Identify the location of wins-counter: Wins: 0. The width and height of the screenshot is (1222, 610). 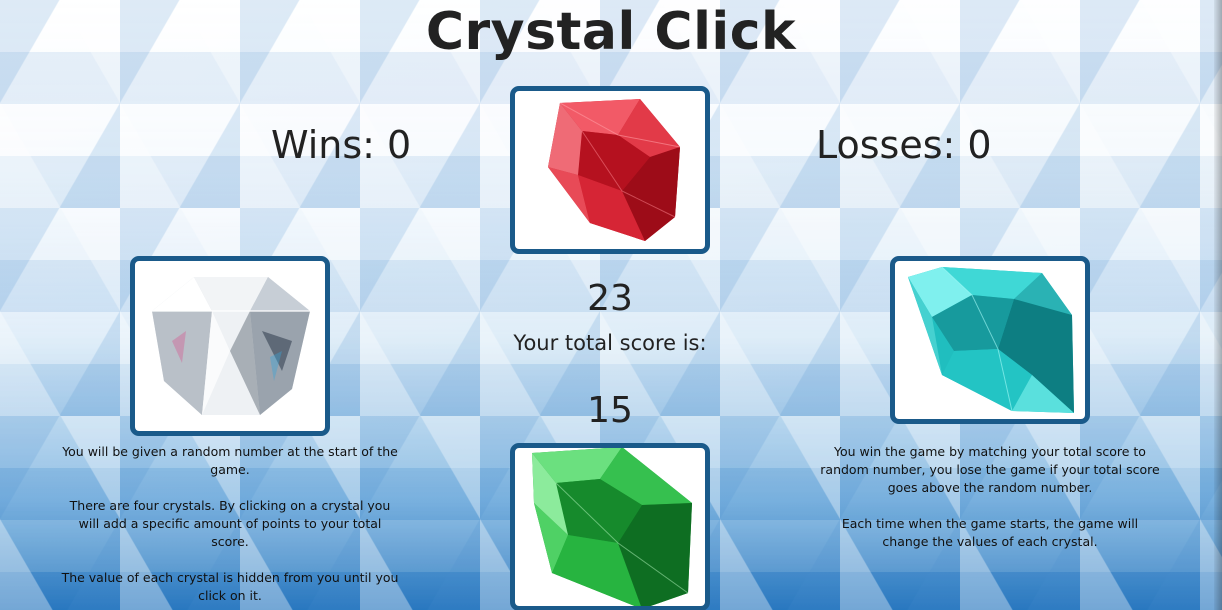
(341, 145).